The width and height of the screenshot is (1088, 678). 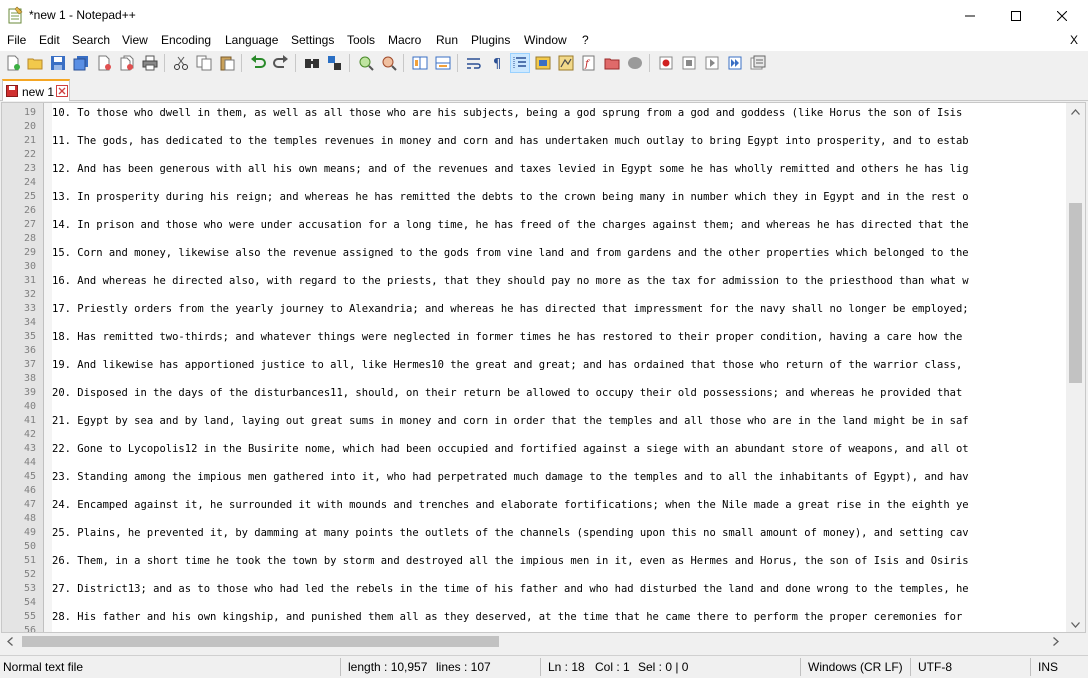 I want to click on horizontal-scroll-thumb, so click(x=260, y=641).